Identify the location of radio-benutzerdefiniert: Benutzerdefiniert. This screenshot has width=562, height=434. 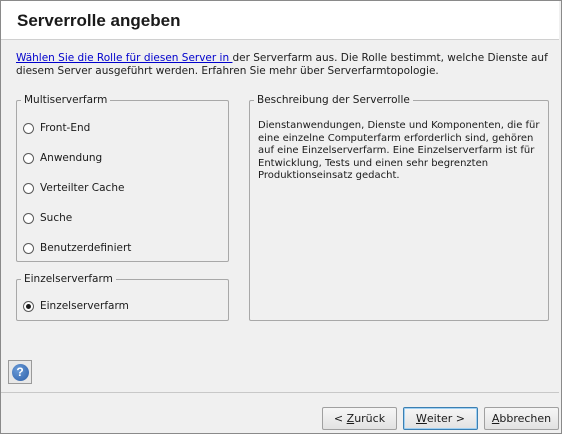
(77, 248).